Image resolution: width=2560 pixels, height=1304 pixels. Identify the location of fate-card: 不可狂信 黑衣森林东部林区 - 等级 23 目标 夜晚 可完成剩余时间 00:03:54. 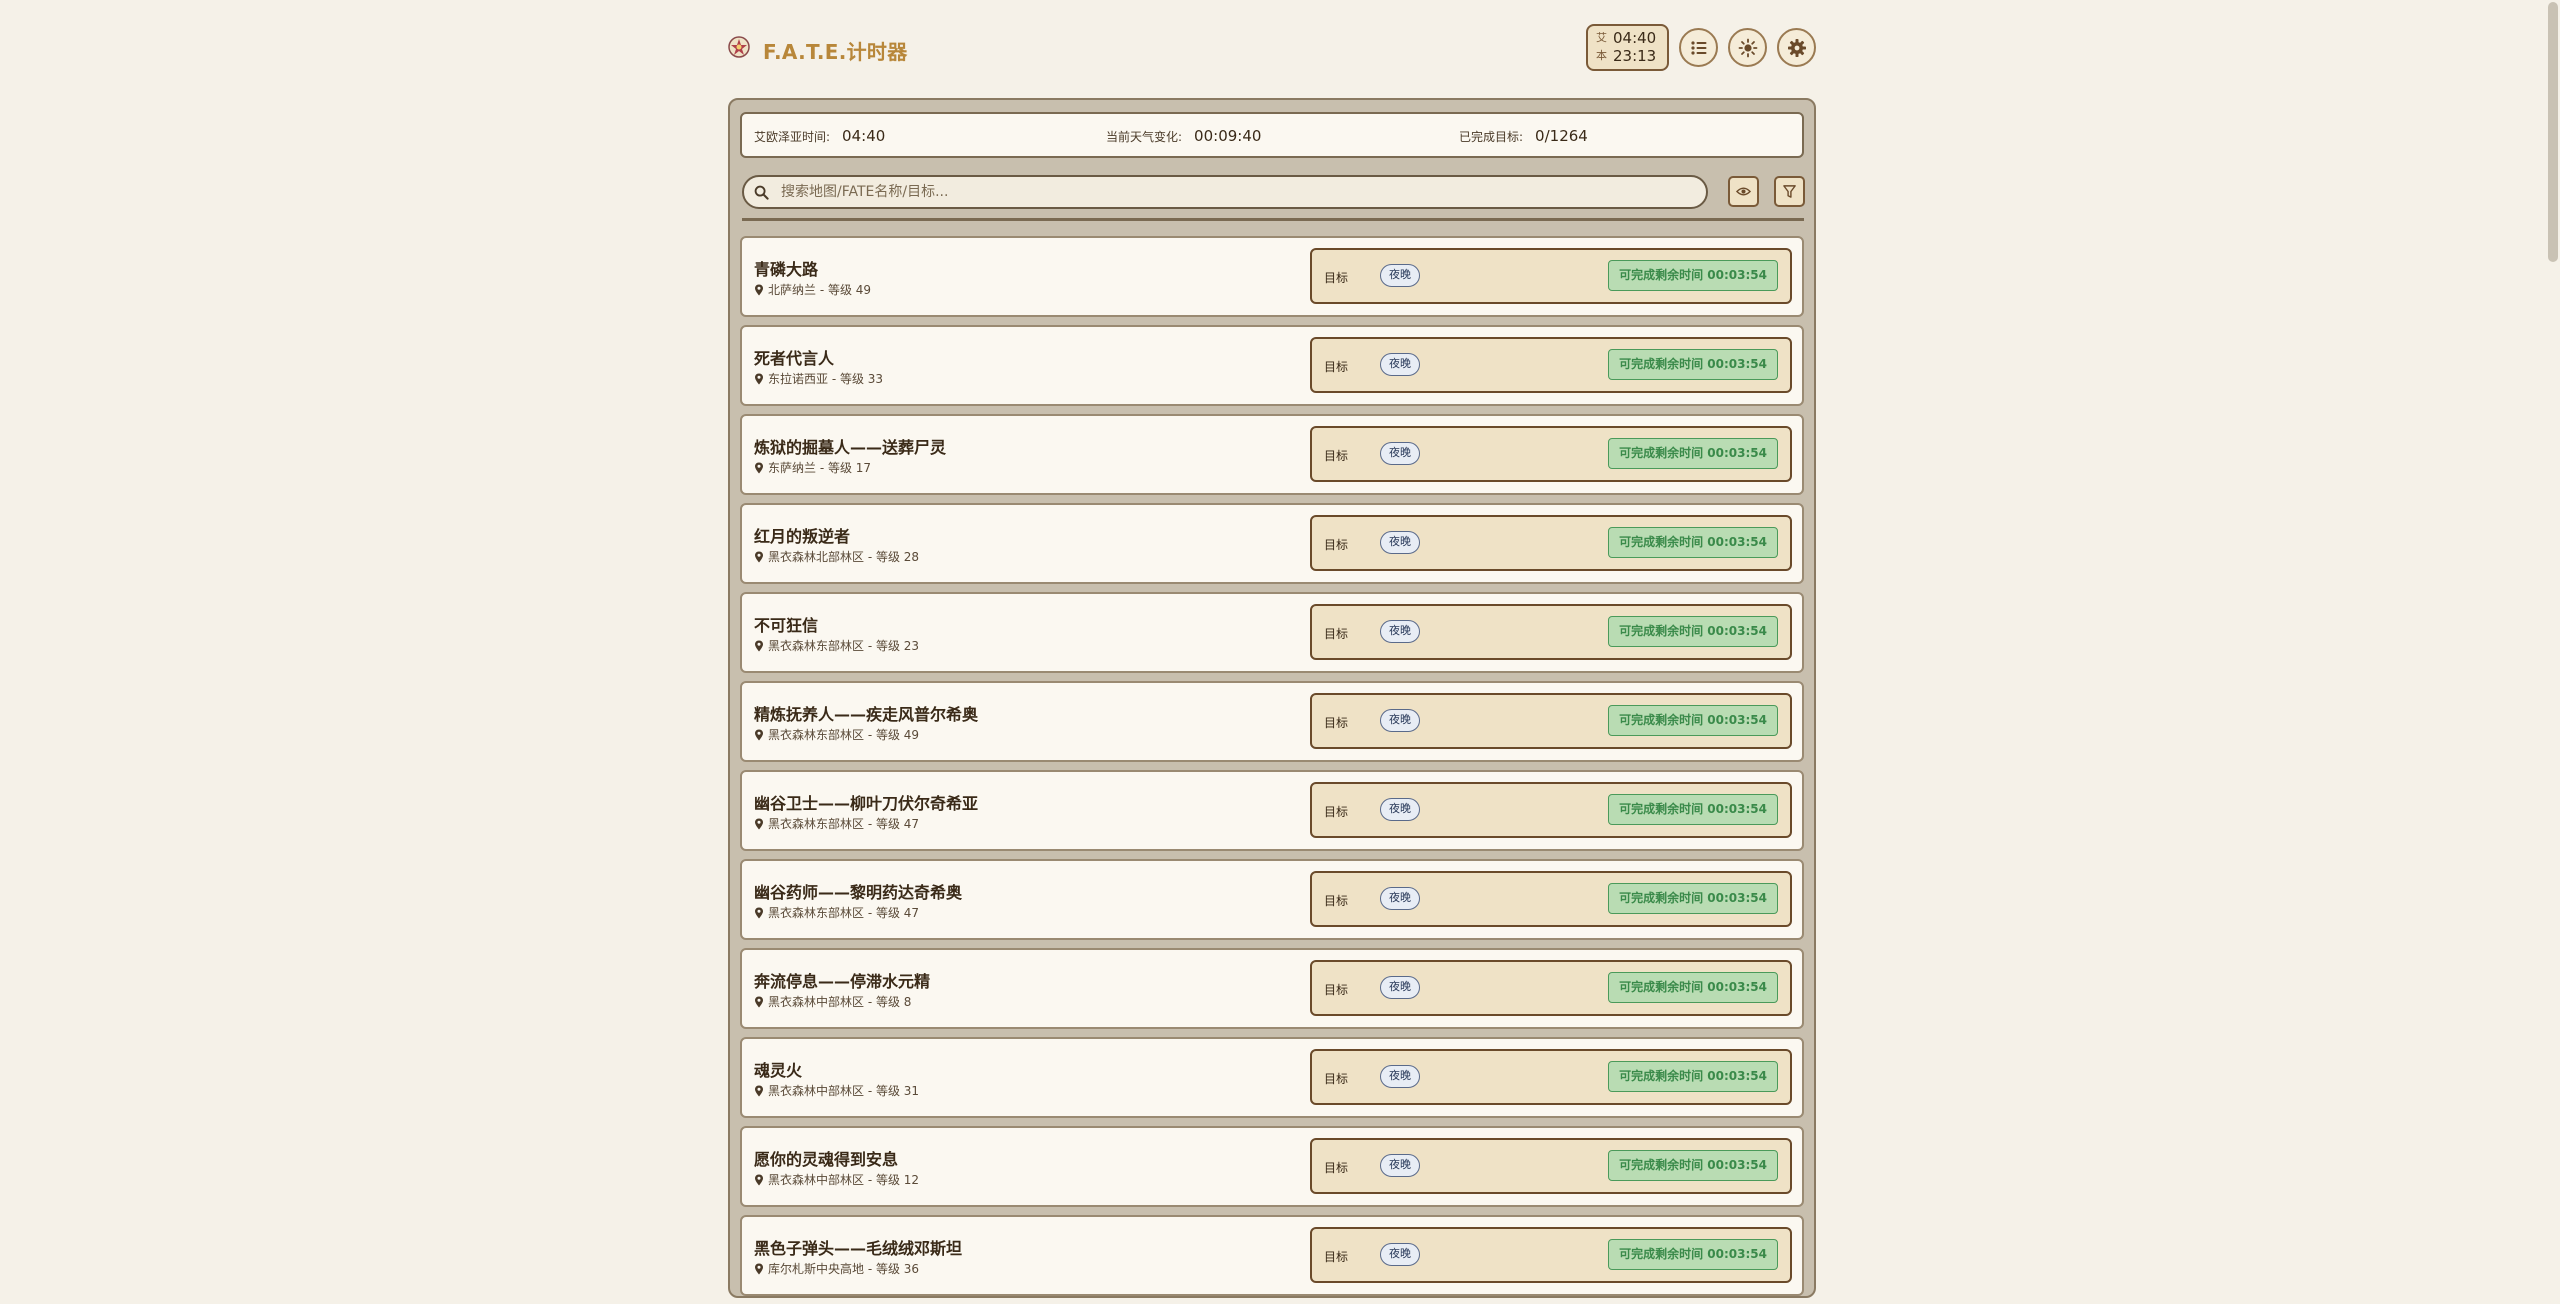
(1272, 632).